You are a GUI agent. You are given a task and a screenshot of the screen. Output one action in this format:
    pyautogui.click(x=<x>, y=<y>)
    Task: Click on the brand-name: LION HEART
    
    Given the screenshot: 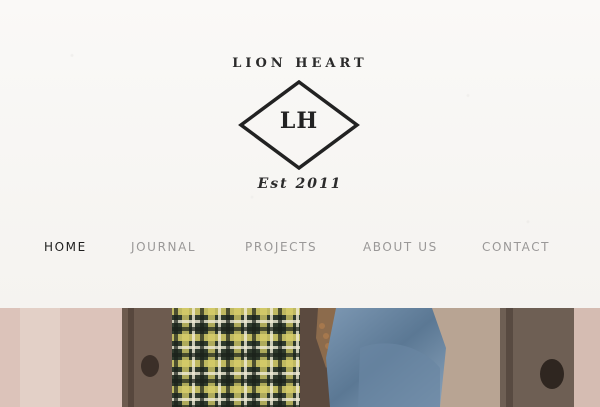 What is the action you would take?
    pyautogui.click(x=300, y=63)
    